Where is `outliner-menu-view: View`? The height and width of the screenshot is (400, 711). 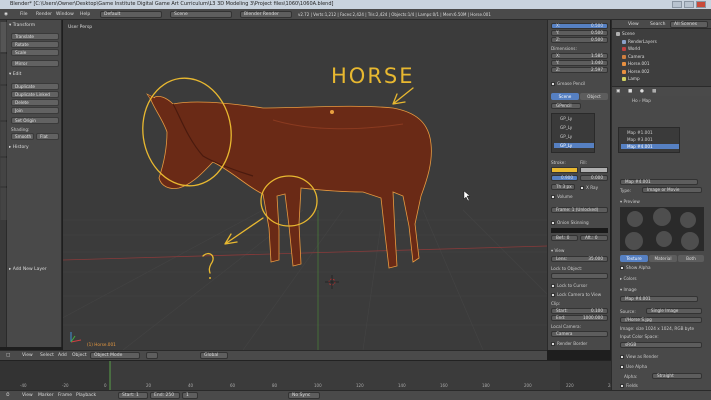
outliner-menu-view: View is located at coordinates (633, 24).